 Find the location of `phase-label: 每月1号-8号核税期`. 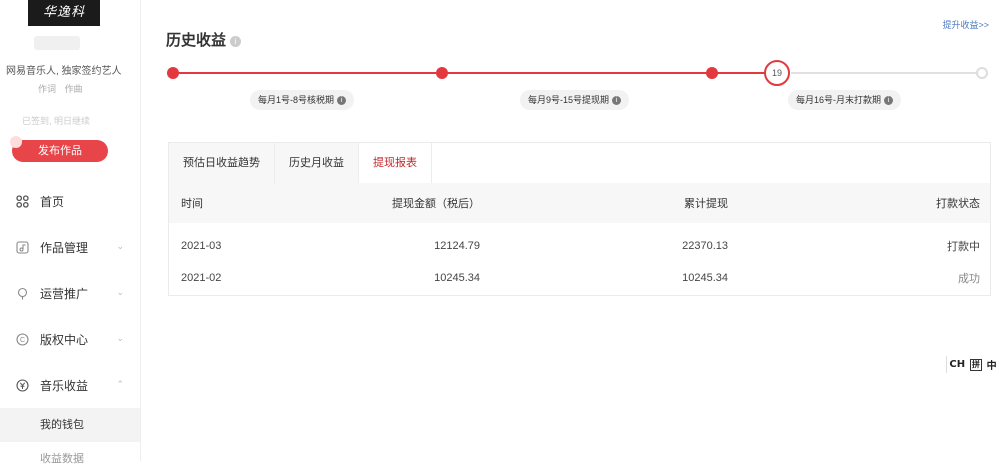

phase-label: 每月1号-8号核税期 is located at coordinates (296, 100).